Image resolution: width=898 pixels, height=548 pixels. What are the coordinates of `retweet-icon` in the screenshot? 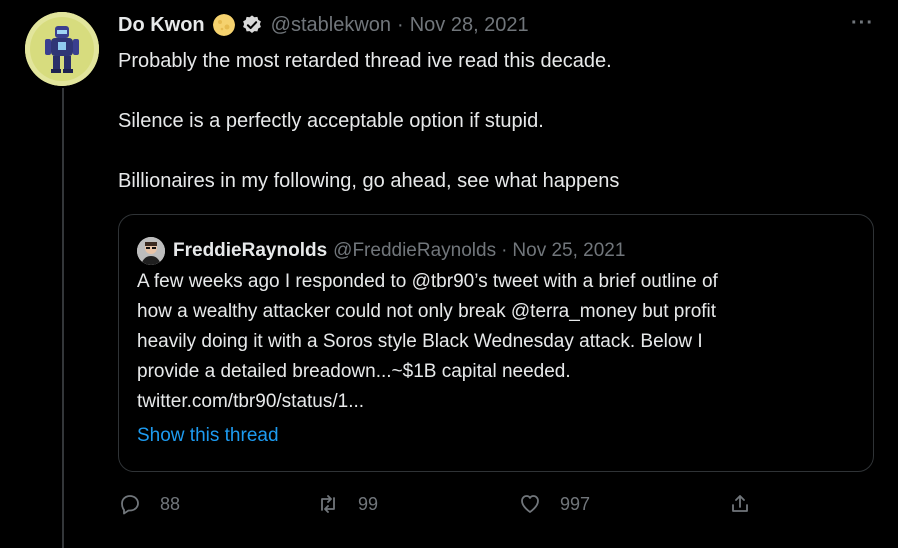 It's located at (328, 504).